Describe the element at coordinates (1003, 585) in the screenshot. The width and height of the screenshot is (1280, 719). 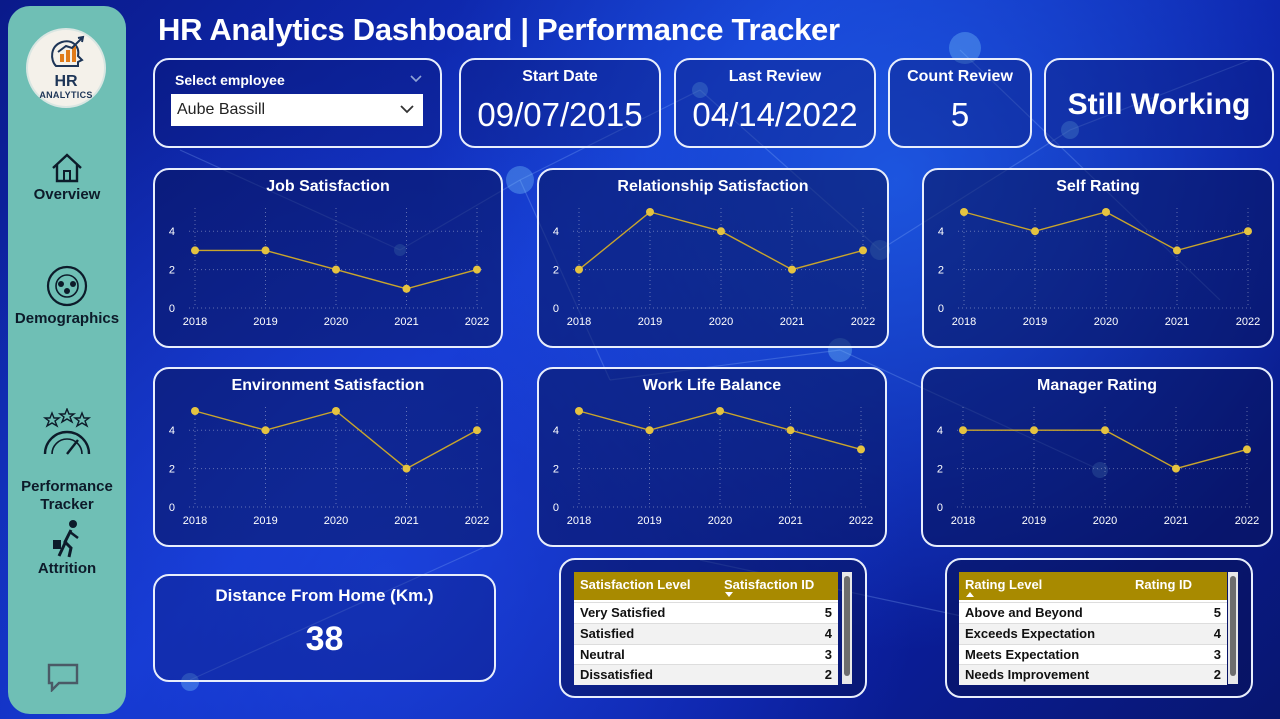
I see `column-header: Rating Level` at that location.